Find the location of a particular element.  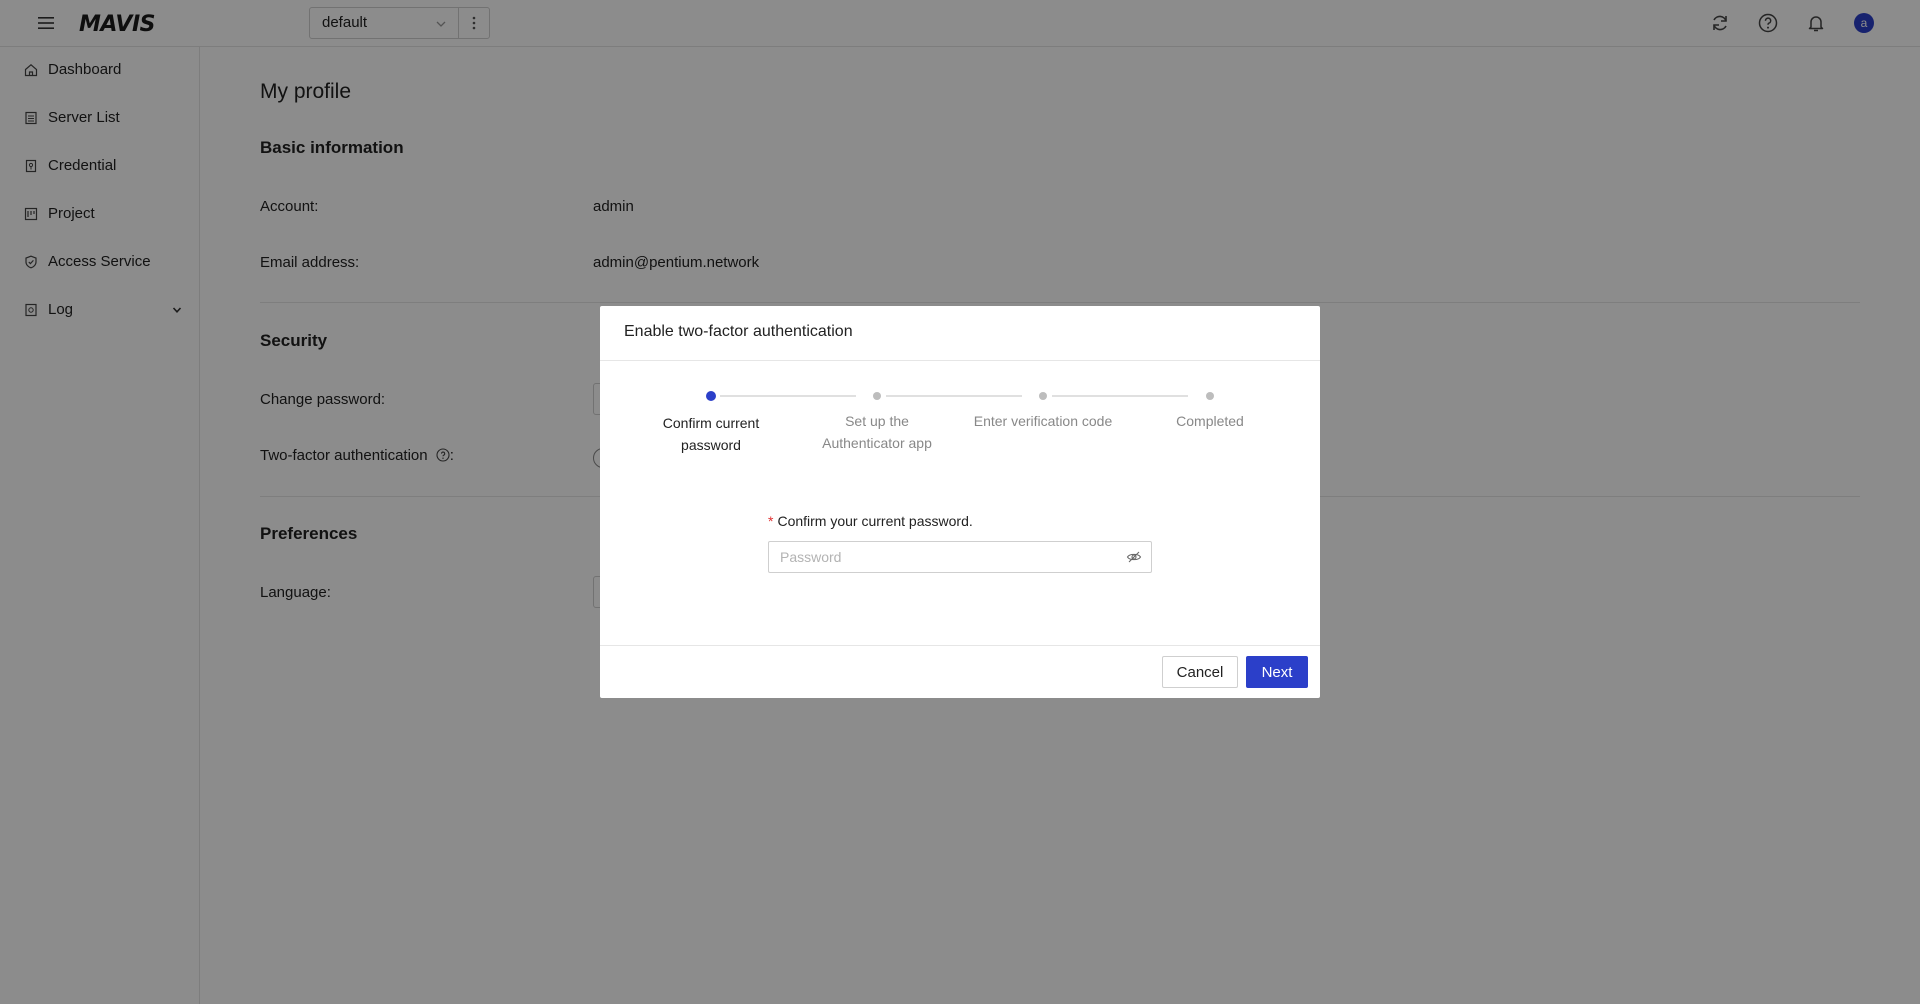

step-label-completed: Completed is located at coordinates (1210, 421).